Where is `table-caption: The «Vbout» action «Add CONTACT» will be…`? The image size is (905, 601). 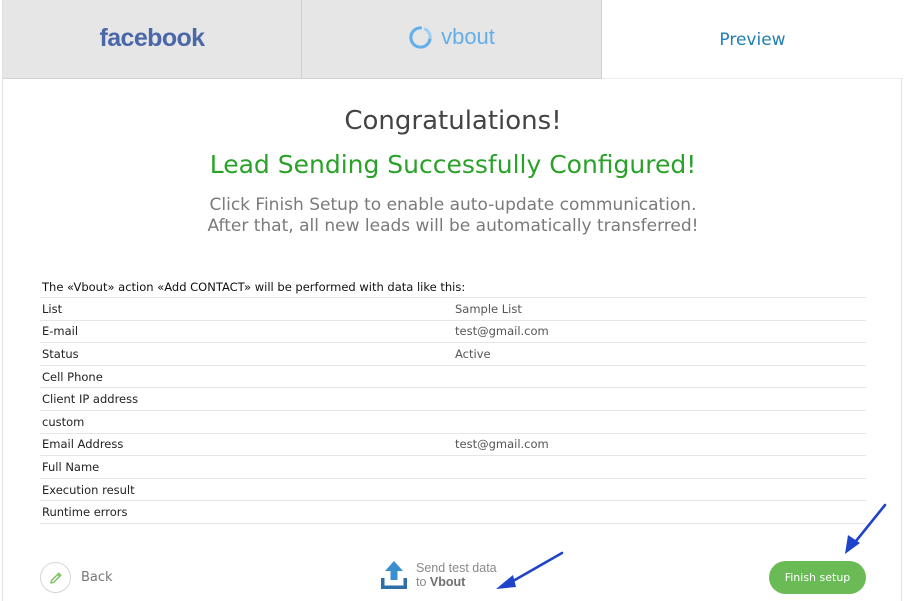 table-caption: The «Vbout» action «Add CONTACT» will be… is located at coordinates (453, 287).